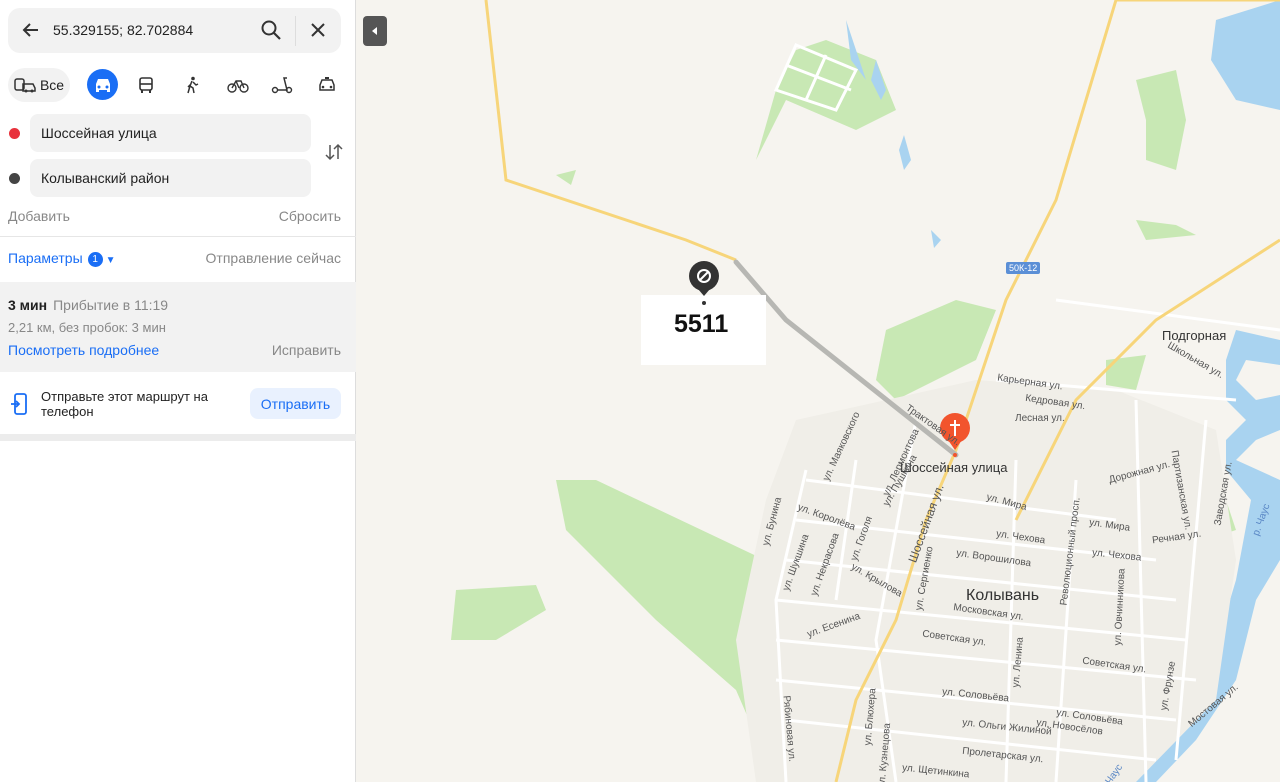  I want to click on walk-icon, so click(193, 85).